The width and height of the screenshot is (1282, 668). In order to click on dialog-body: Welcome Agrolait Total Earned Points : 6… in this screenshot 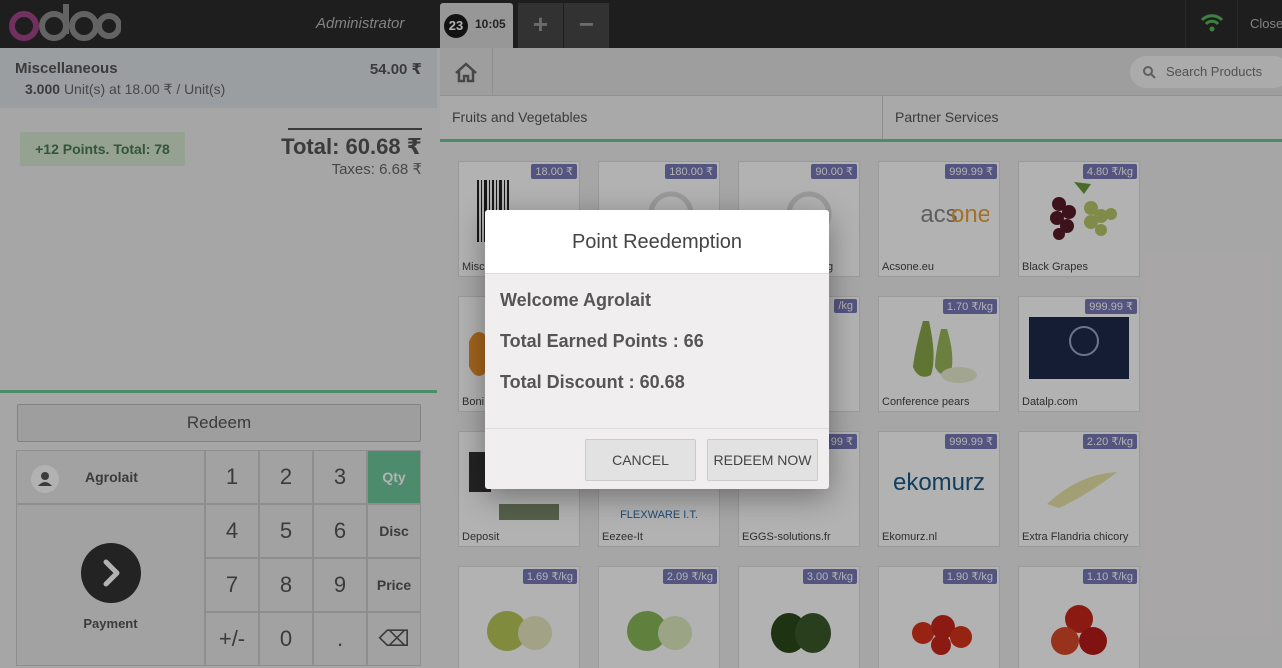, I will do `click(657, 351)`.